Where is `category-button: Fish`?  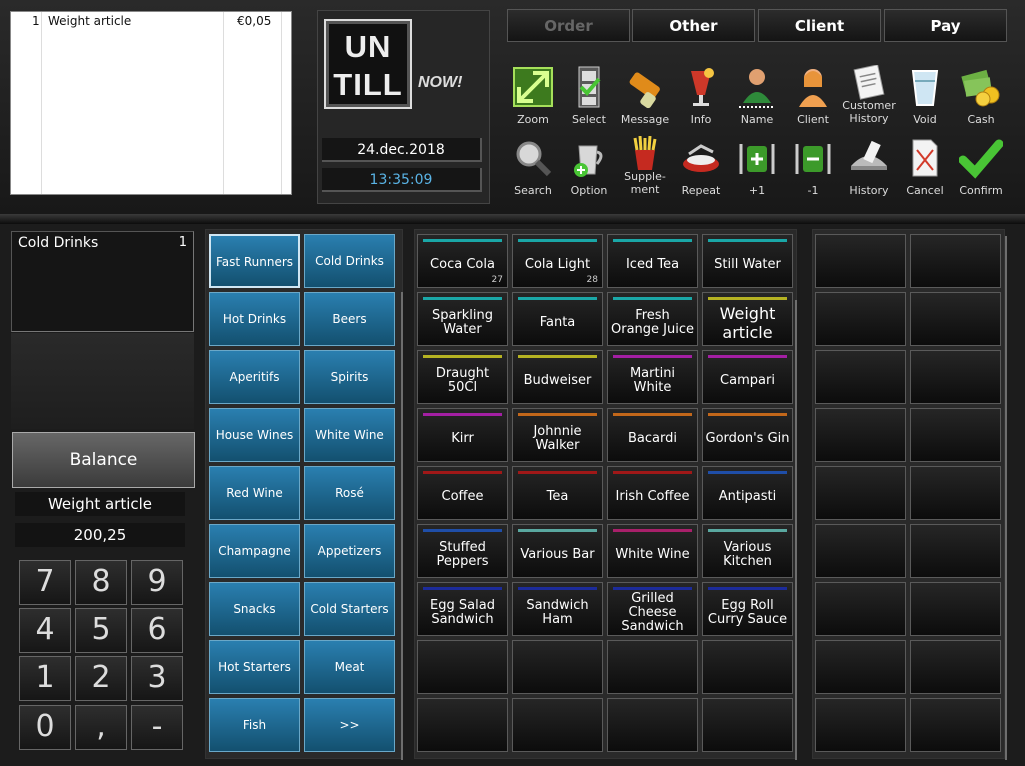 category-button: Fish is located at coordinates (254, 725).